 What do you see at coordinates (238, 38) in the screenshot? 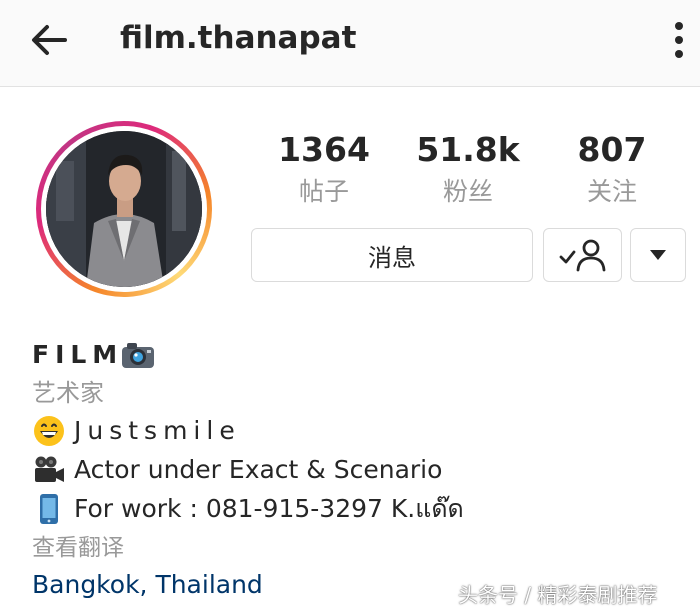
I see `profile-username: film.thanapat` at bounding box center [238, 38].